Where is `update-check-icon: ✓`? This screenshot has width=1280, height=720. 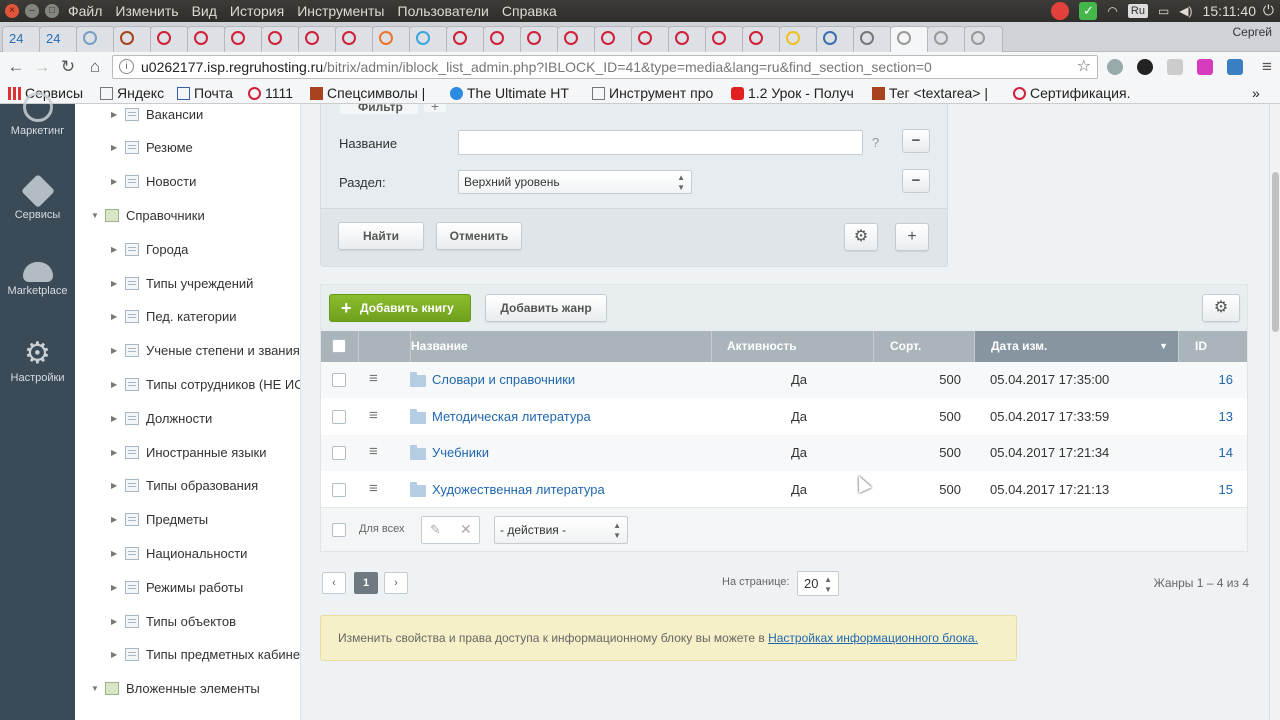
update-check-icon: ✓ is located at coordinates (1088, 11).